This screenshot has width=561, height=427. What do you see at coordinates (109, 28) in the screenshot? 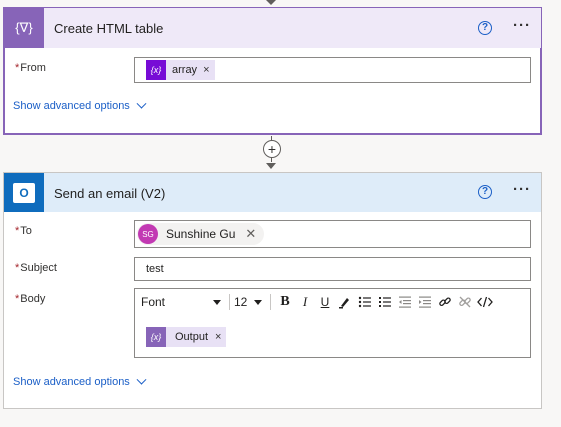
I see `card-title: Create HTML table` at bounding box center [109, 28].